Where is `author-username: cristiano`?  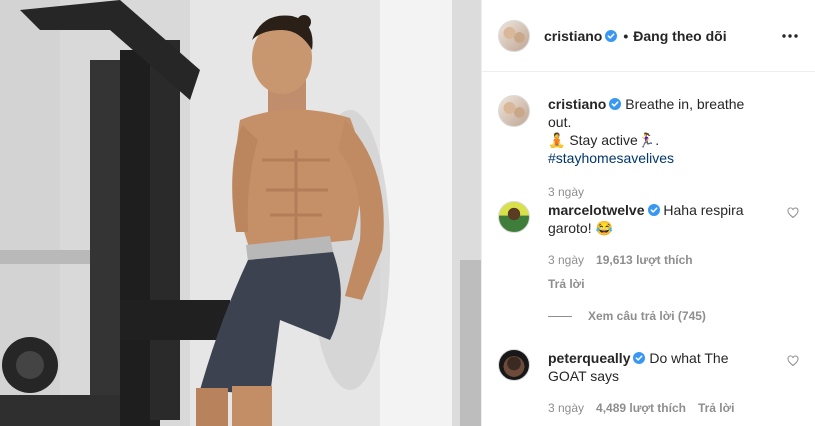
author-username: cristiano is located at coordinates (573, 36).